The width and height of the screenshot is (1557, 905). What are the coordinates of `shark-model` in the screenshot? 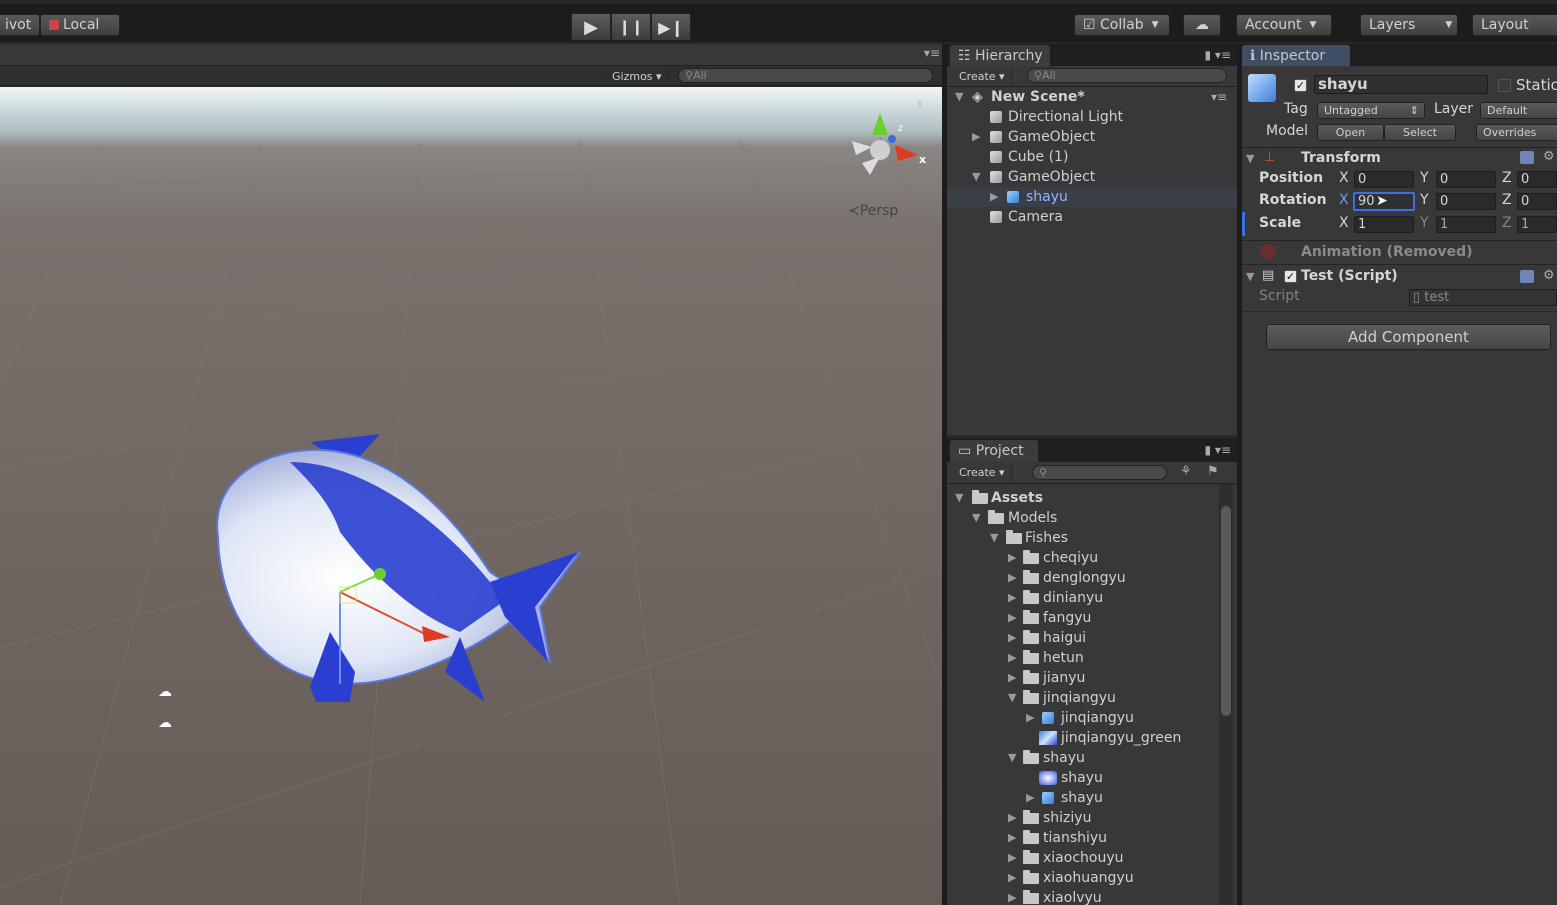 It's located at (400, 562).